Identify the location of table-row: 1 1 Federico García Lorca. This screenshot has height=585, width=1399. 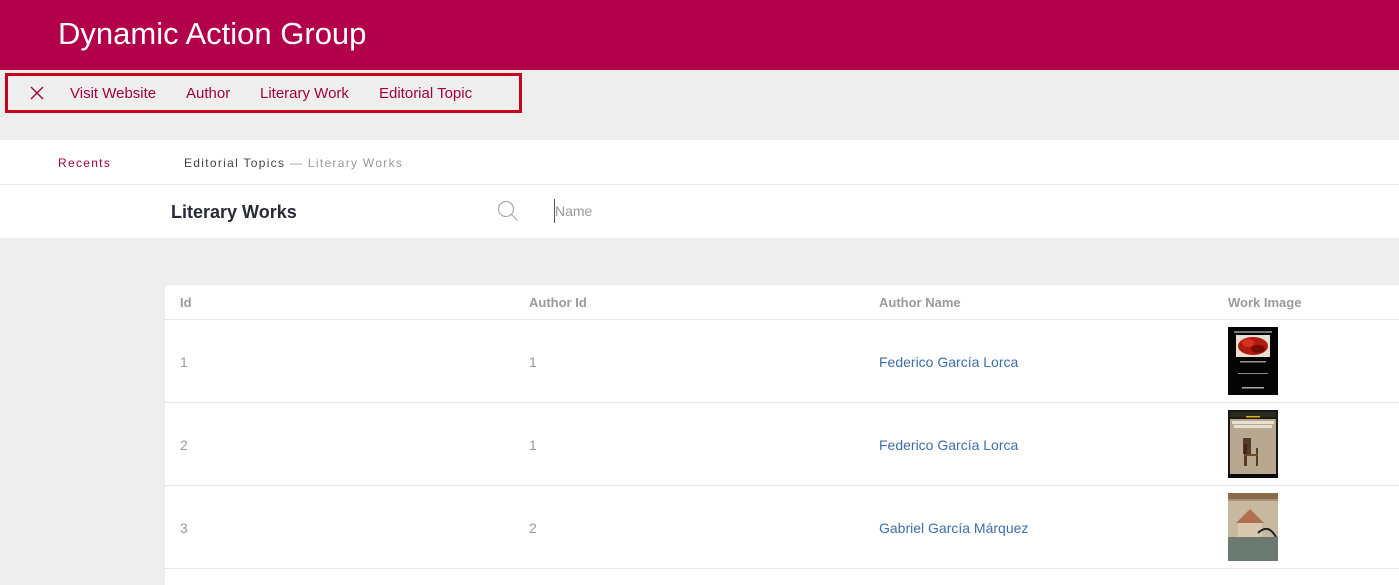
(782, 361).